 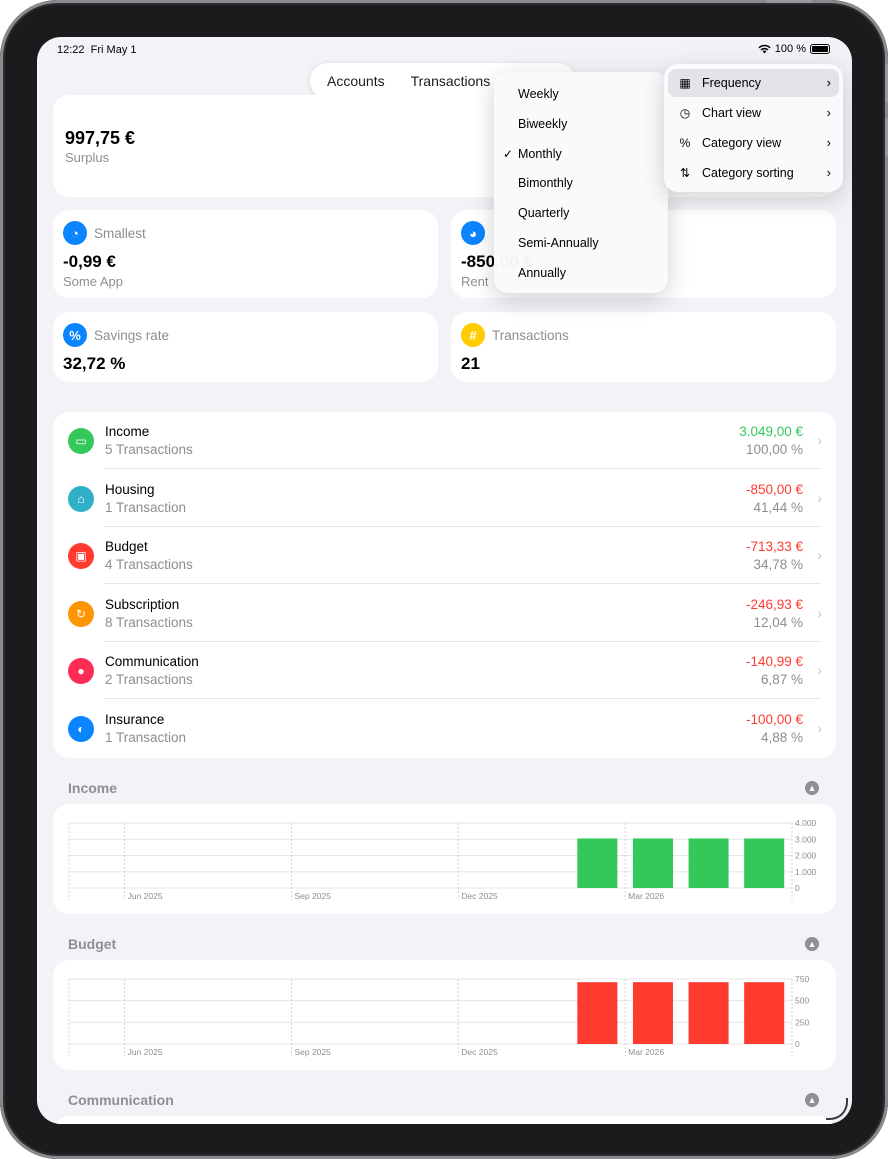 What do you see at coordinates (820, 49) in the screenshot?
I see `battery-icon` at bounding box center [820, 49].